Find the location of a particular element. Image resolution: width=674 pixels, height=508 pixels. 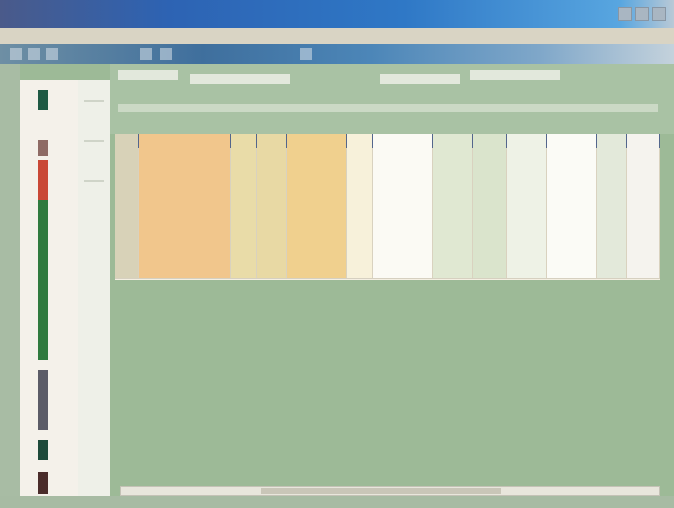

header-field is located at coordinates (515, 75).